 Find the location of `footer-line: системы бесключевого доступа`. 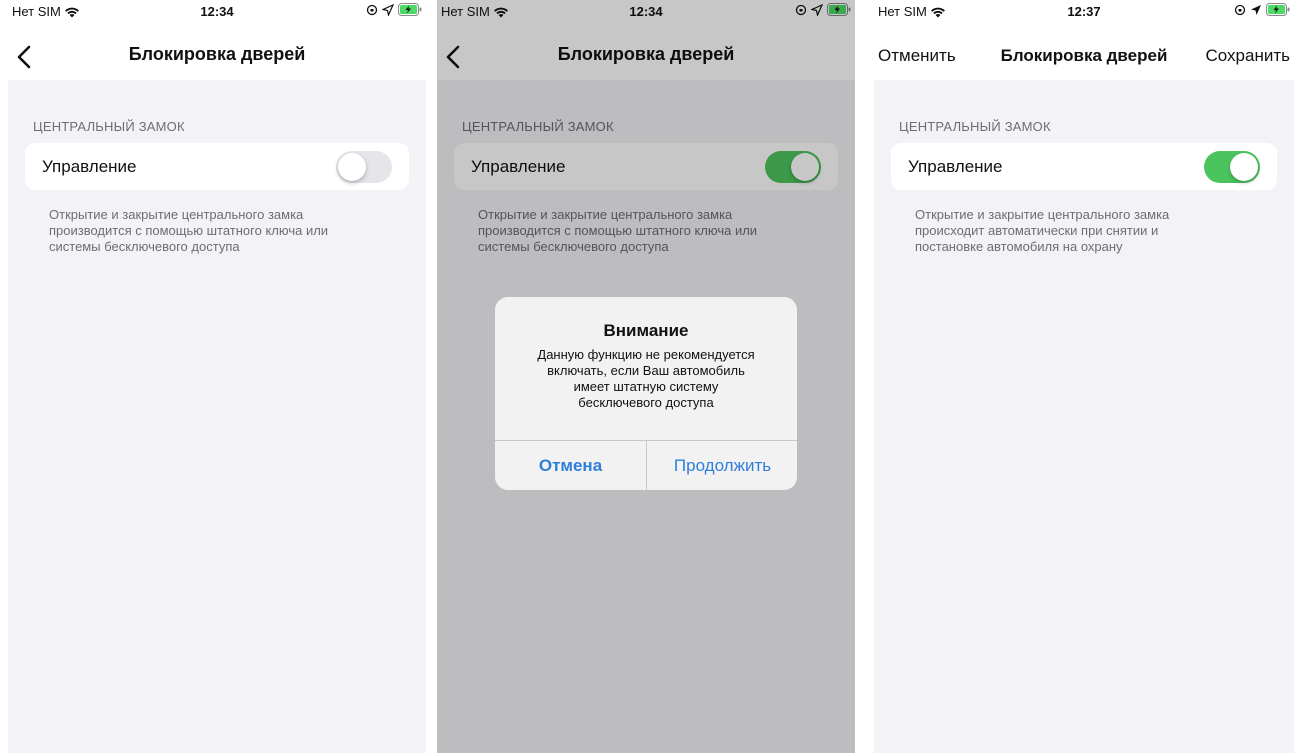

footer-line: системы бесключевого доступа is located at coordinates (144, 246).